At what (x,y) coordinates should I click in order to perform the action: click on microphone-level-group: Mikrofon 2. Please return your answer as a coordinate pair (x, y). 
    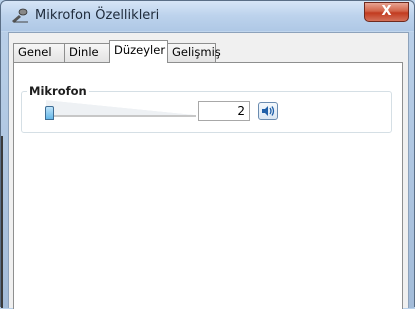
    Looking at the image, I should click on (206, 108).